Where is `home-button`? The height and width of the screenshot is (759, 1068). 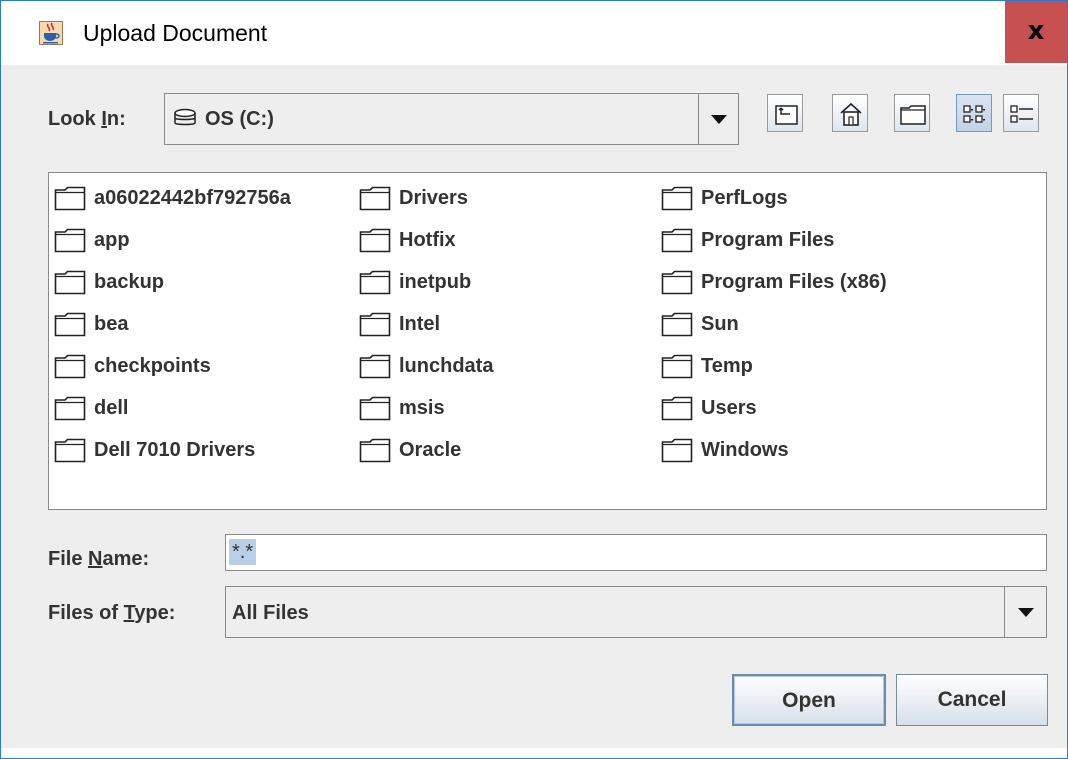
home-button is located at coordinates (850, 113).